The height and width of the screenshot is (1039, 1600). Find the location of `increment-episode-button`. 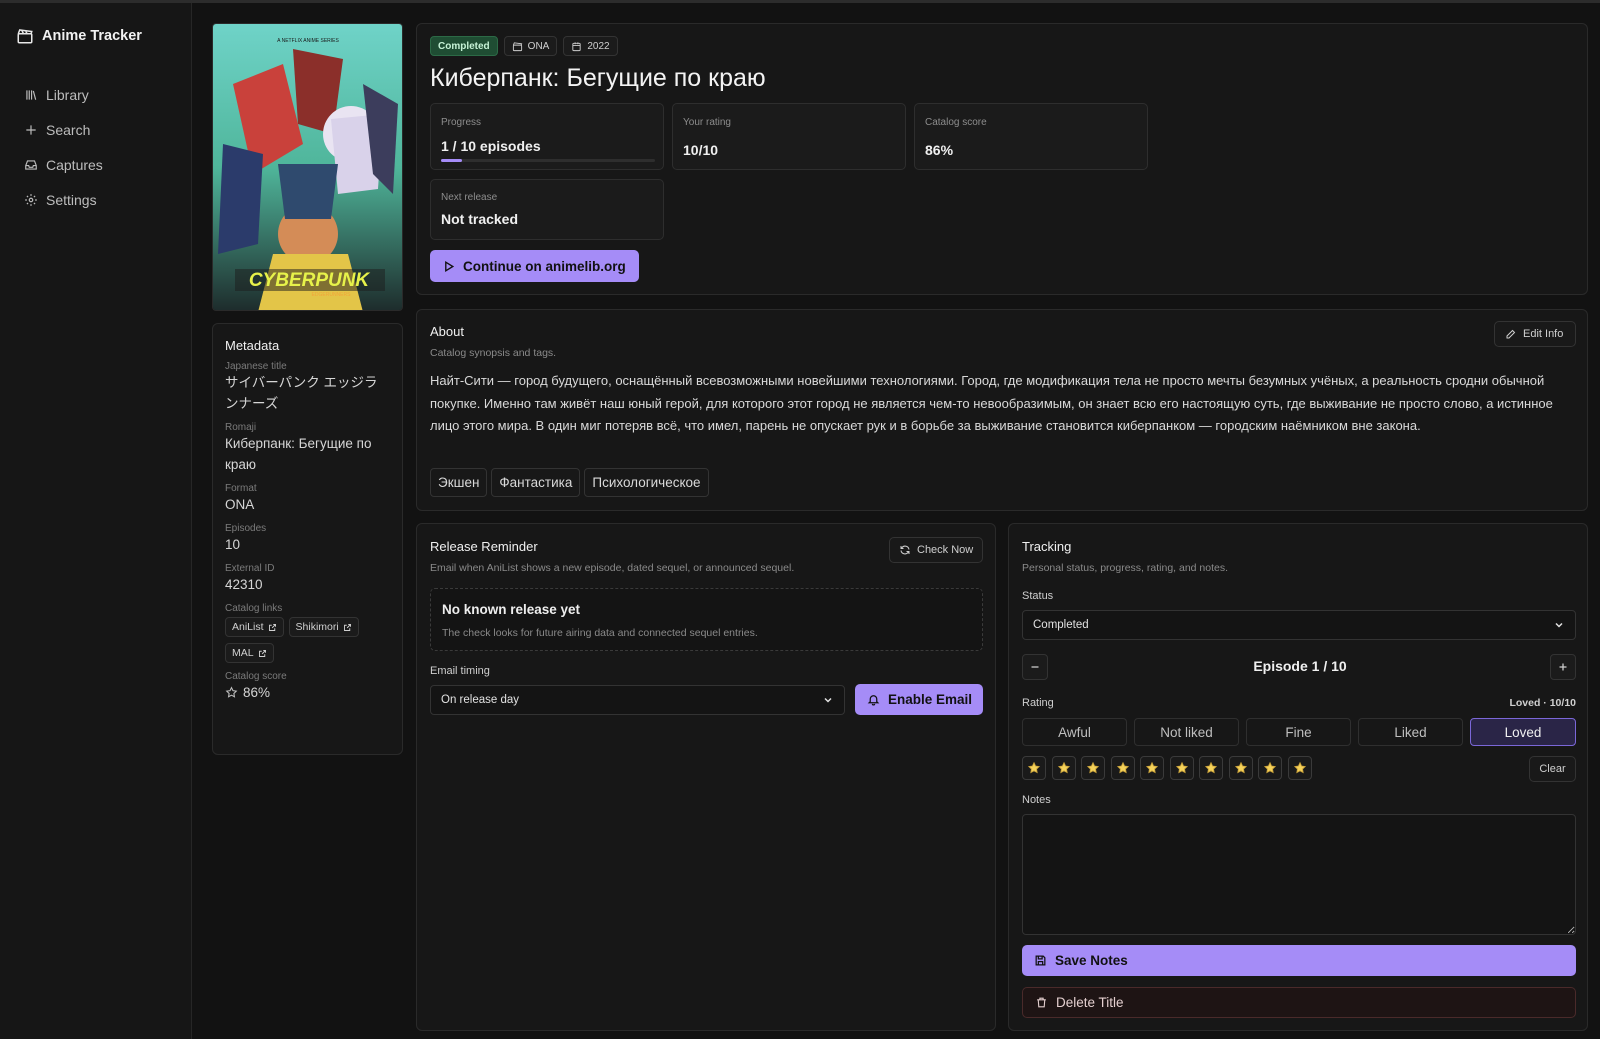

increment-episode-button is located at coordinates (1563, 667).